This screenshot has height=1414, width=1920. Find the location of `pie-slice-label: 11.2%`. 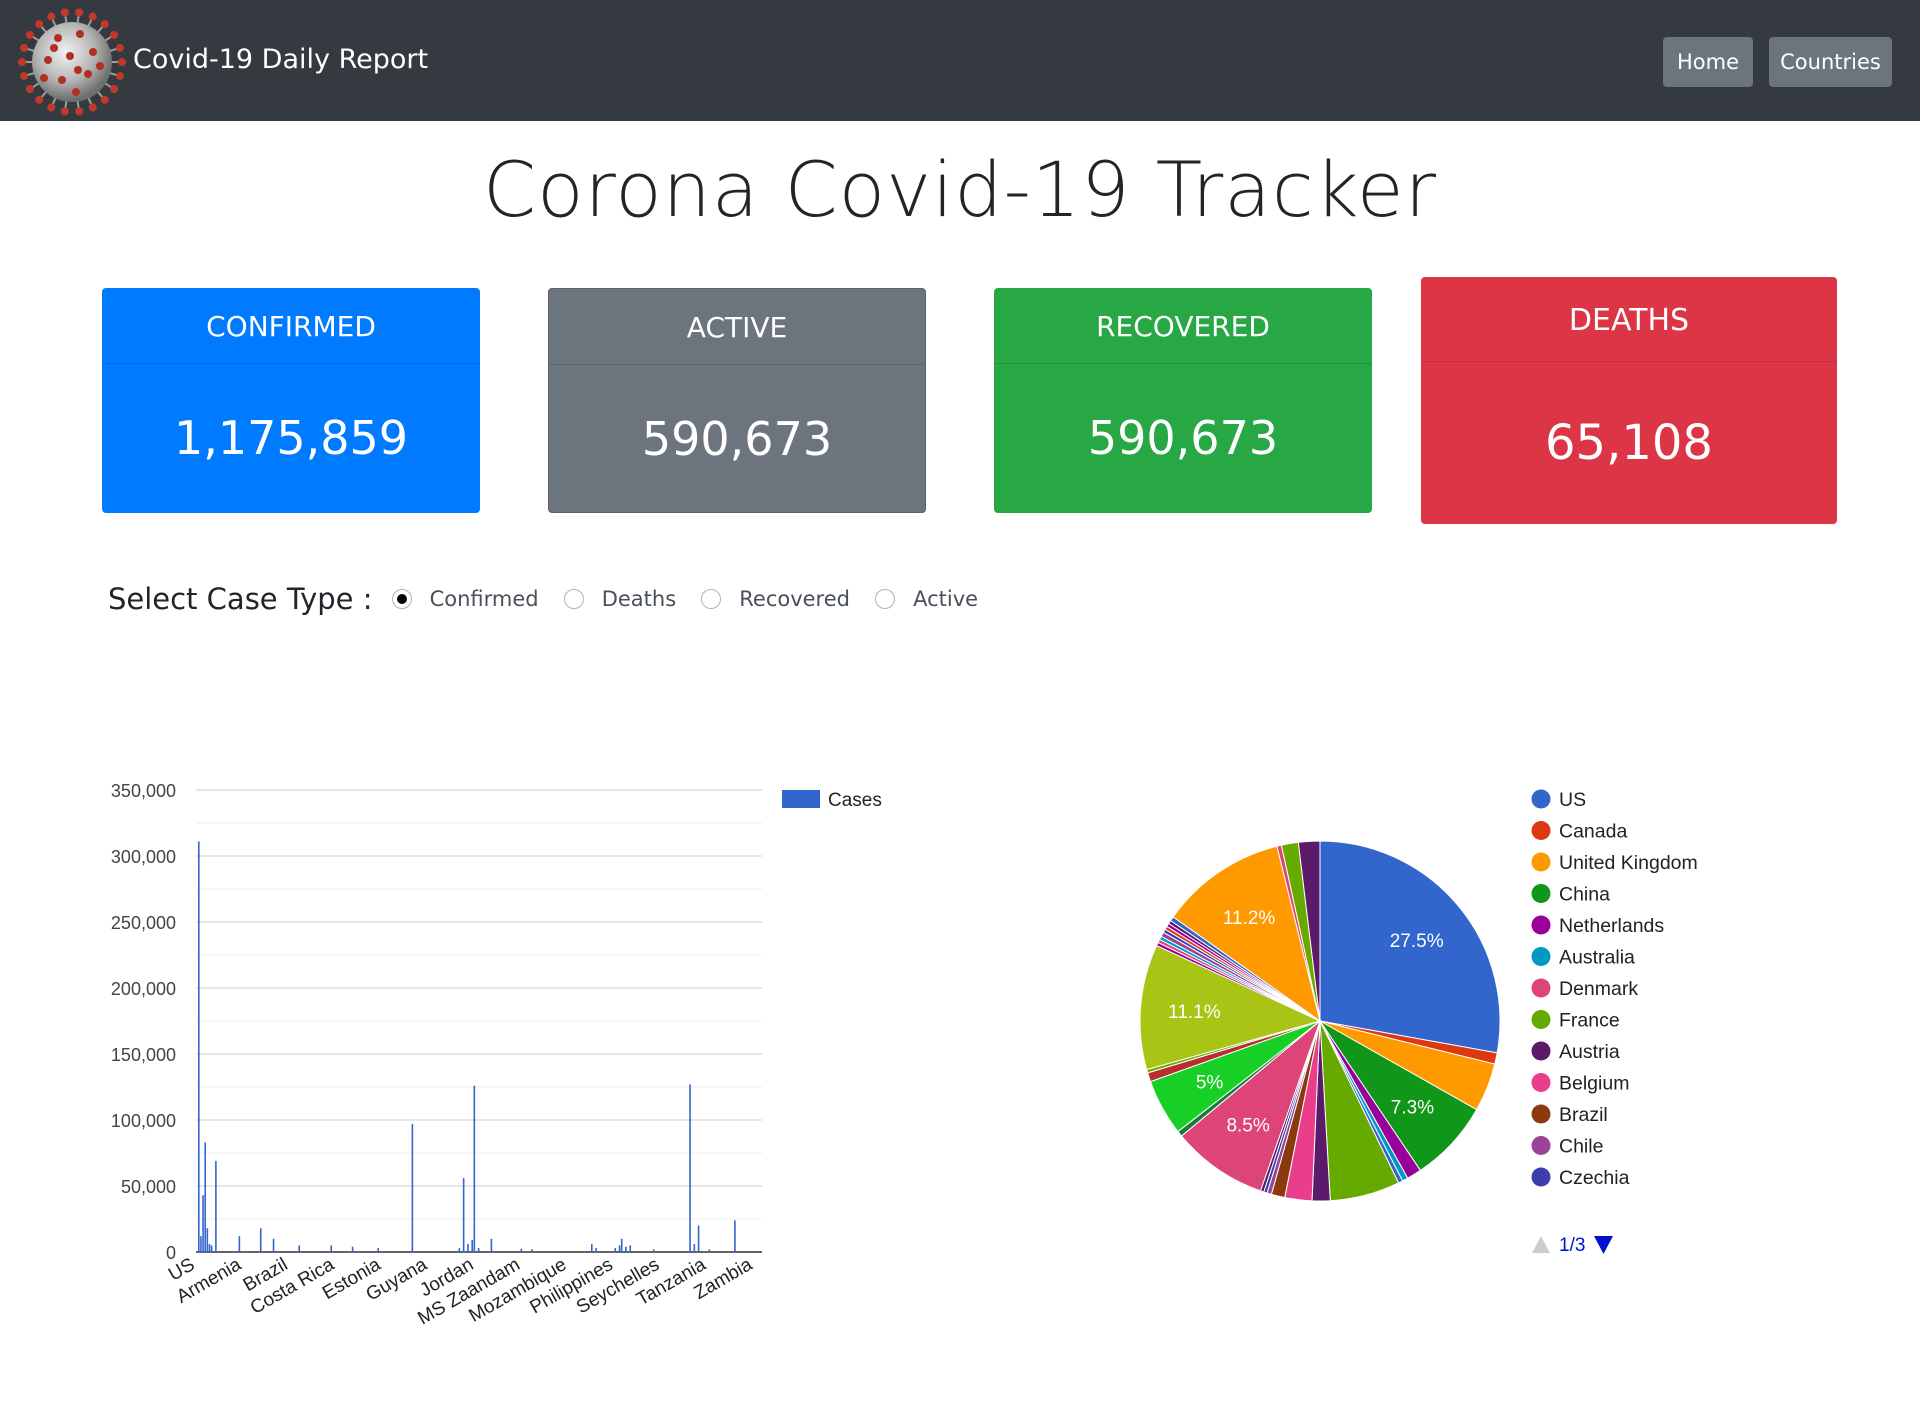

pie-slice-label: 11.2% is located at coordinates (1249, 918).